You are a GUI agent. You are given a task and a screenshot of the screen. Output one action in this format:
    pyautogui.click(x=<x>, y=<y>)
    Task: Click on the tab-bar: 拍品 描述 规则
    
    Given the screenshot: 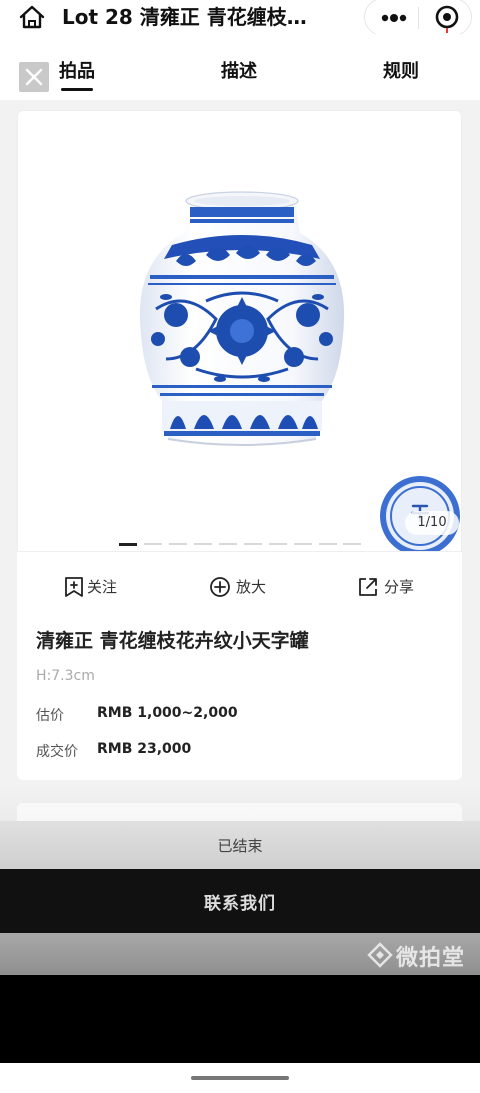 What is the action you would take?
    pyautogui.click(x=240, y=67)
    